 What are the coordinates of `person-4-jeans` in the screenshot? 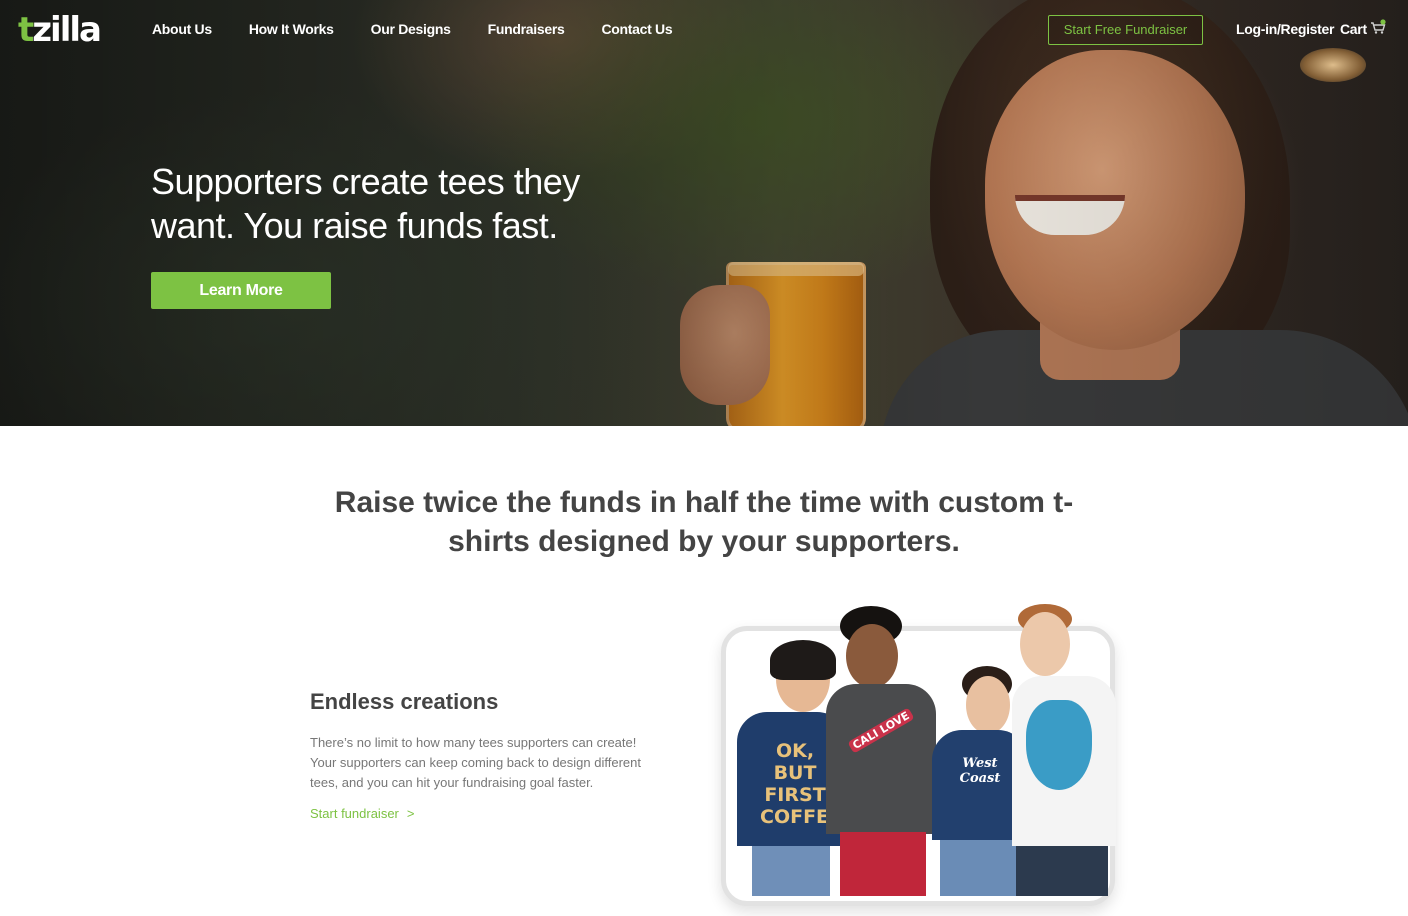 It's located at (1062, 871).